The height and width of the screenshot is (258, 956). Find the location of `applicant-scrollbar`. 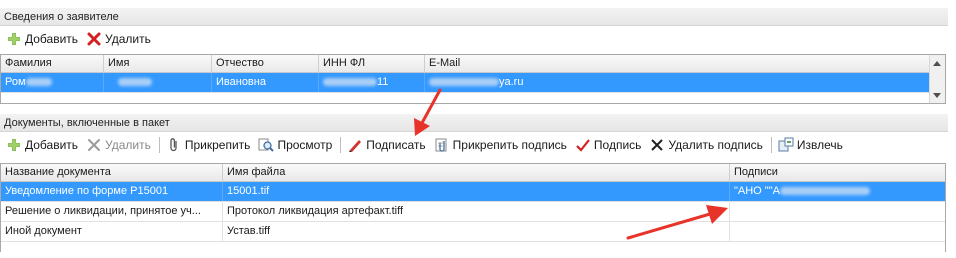

applicant-scrollbar is located at coordinates (937, 79).